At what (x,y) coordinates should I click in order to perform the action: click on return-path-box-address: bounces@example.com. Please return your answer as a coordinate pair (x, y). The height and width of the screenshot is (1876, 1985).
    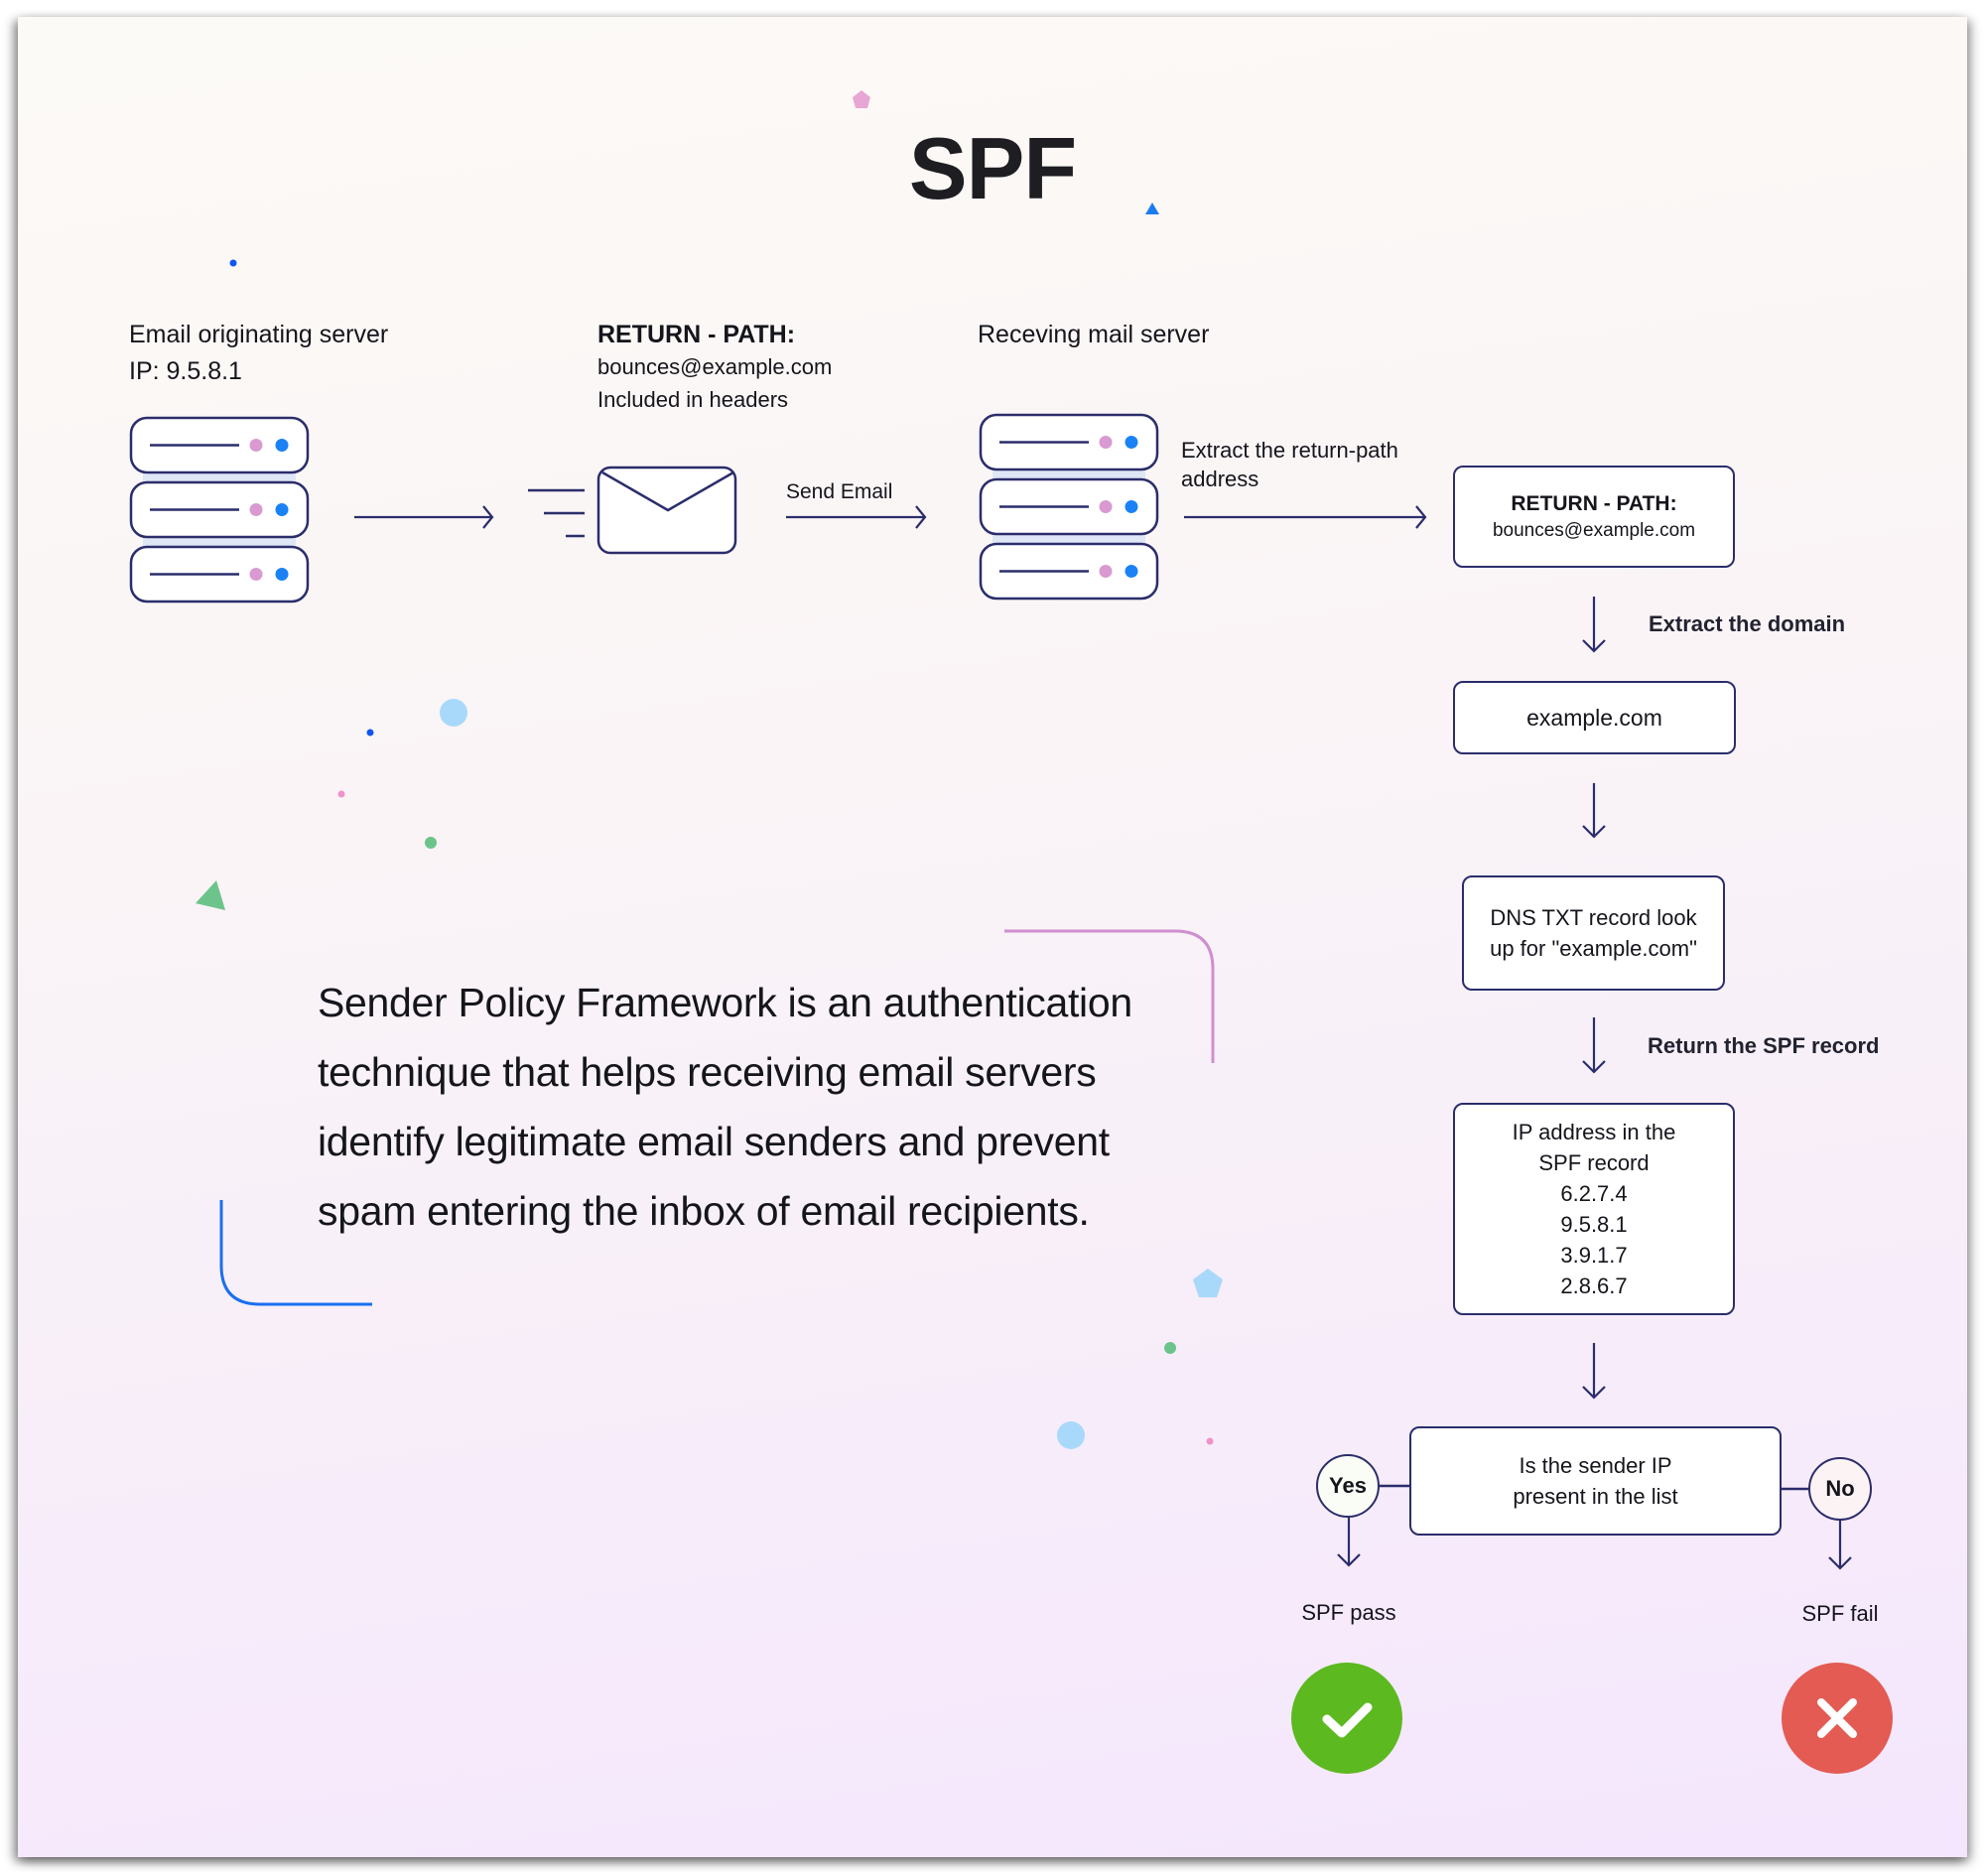
    Looking at the image, I should click on (1594, 530).